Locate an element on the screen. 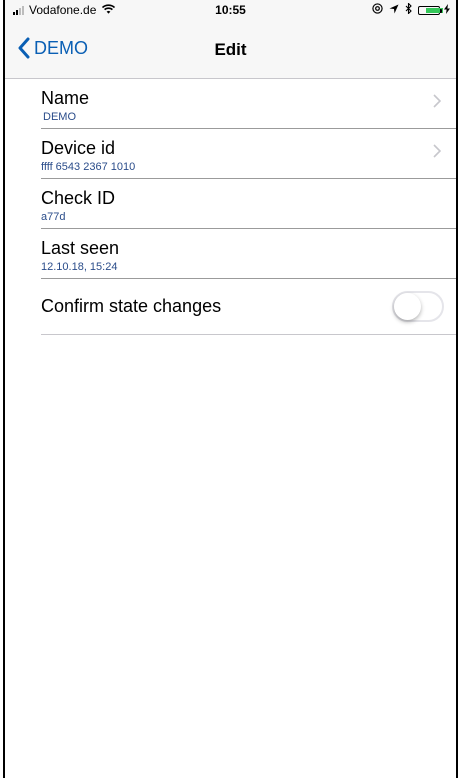 Image resolution: width=461 pixels, height=778 pixels. row-title: Device id is located at coordinates (78, 148).